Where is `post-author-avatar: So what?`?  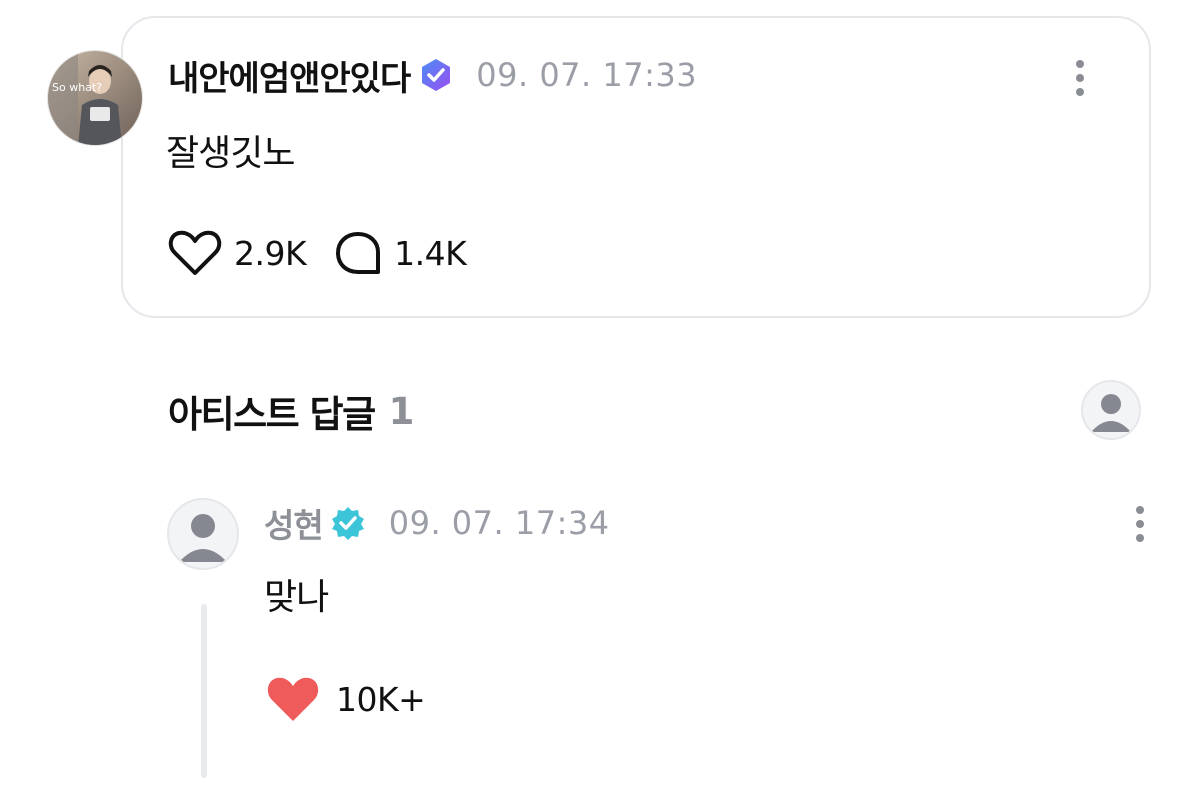
post-author-avatar: So what? is located at coordinates (95, 98).